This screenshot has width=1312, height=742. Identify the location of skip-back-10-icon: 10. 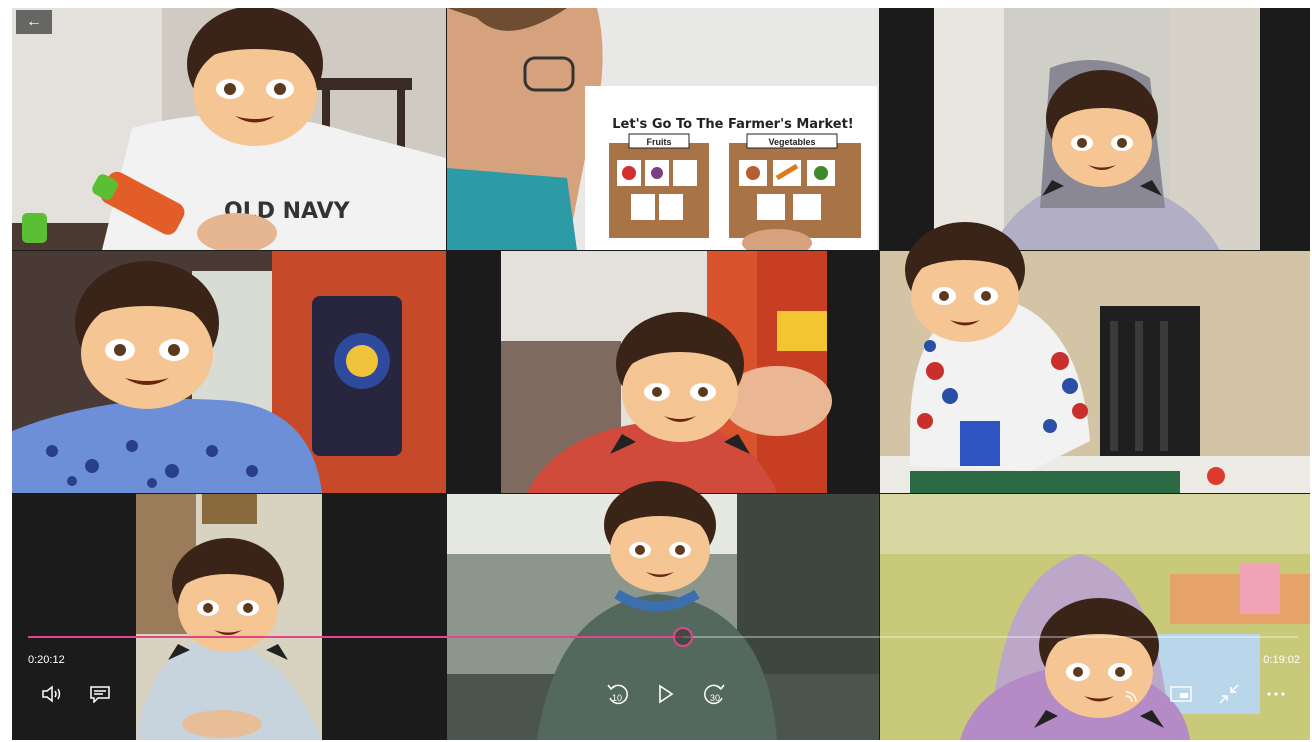
(617, 694).